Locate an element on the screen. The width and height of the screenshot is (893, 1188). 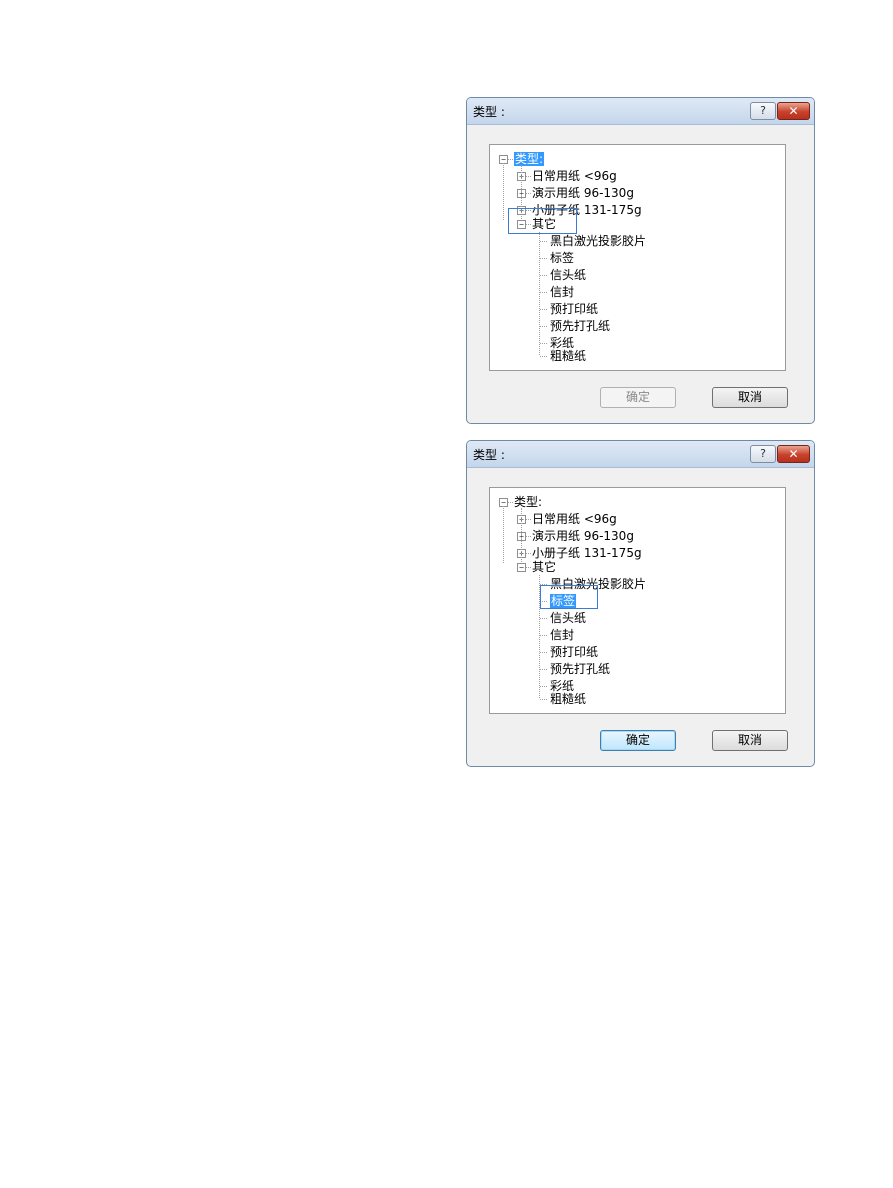
collapse-icon: − is located at coordinates (521, 567).